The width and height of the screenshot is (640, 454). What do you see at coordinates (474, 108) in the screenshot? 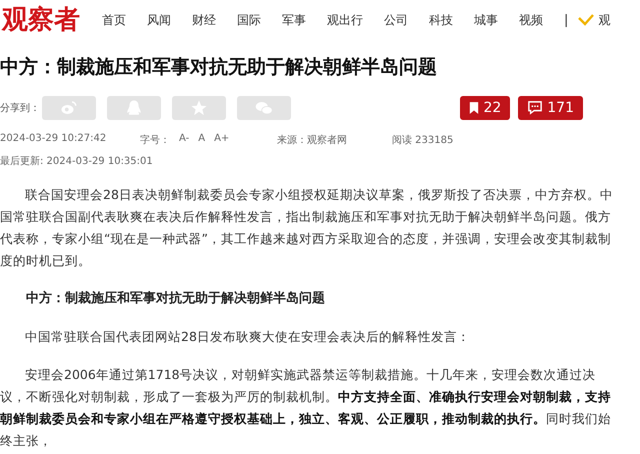
I see `bookmark-icon` at bounding box center [474, 108].